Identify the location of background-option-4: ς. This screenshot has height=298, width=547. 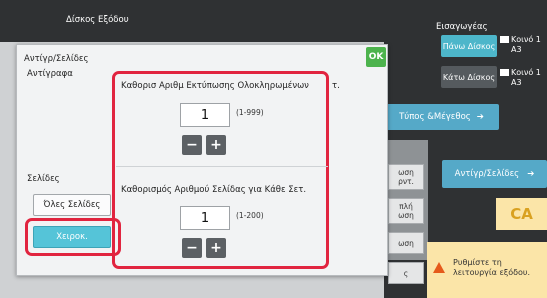
(406, 273).